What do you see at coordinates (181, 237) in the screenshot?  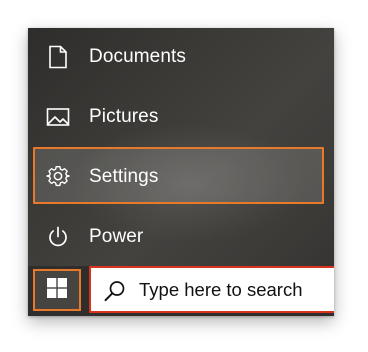 I see `start-menu-item-power: Power` at bounding box center [181, 237].